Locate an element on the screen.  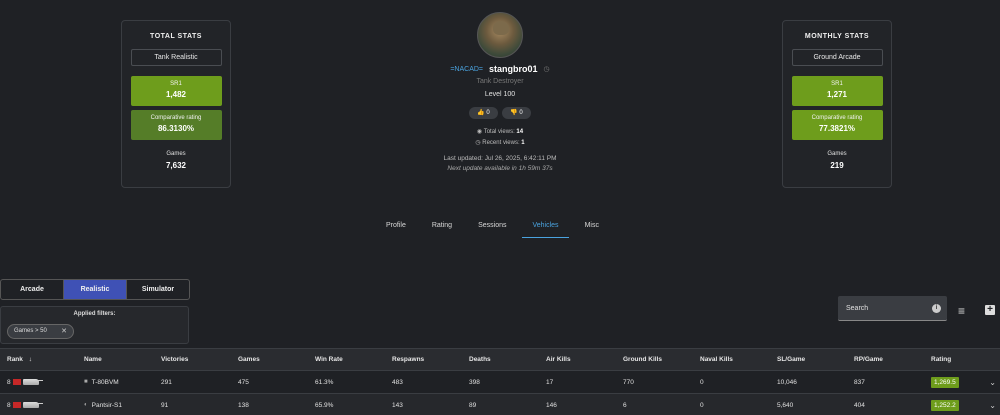
monthly-sr1-box: SR1 1,271 is located at coordinates (837, 91).